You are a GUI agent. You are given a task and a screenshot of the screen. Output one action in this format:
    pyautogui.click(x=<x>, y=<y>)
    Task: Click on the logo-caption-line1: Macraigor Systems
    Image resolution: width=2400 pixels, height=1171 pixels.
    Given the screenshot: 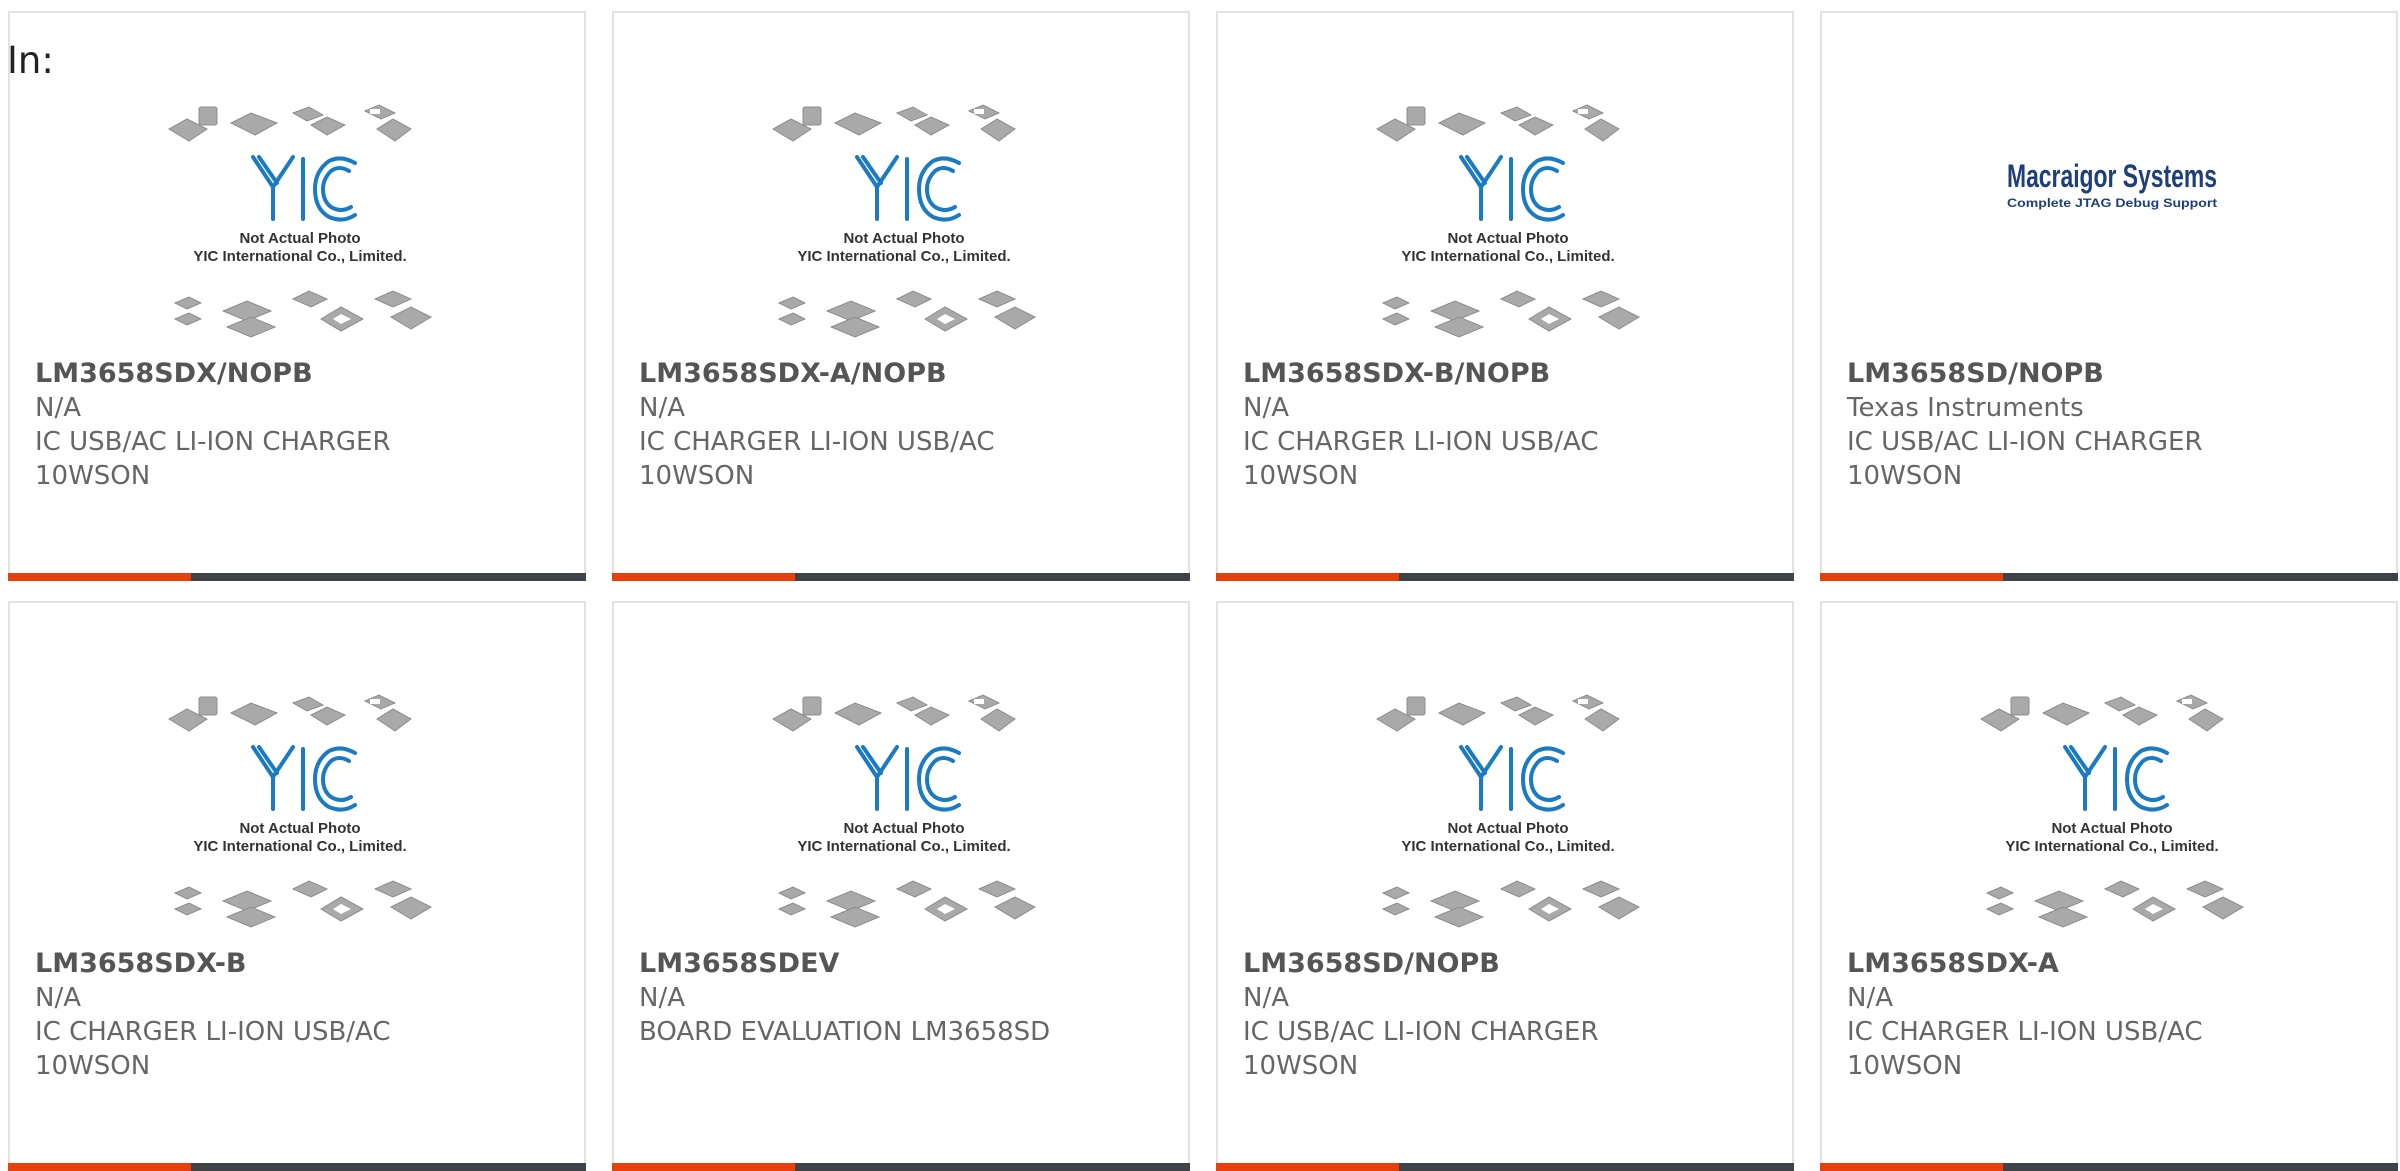 What is the action you would take?
    pyautogui.click(x=2112, y=176)
    